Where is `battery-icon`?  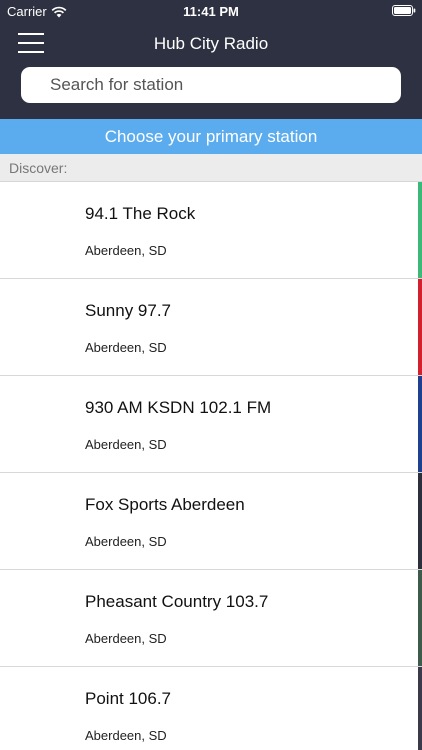
battery-icon is located at coordinates (404, 10).